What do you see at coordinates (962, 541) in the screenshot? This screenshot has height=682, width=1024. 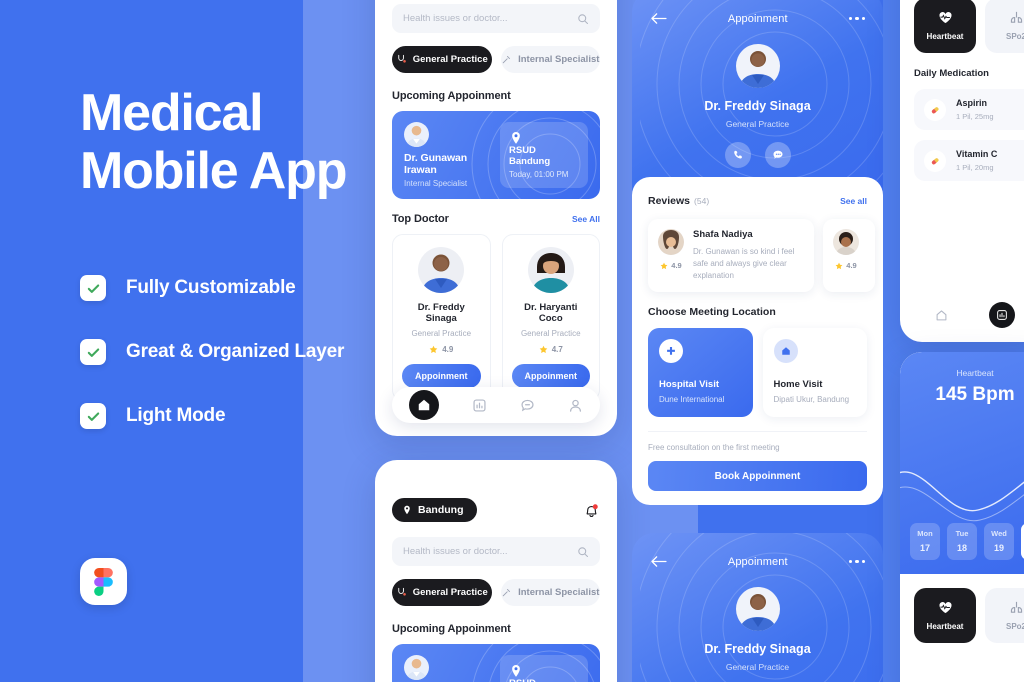 I see `day-chip-tue: Tue 18` at bounding box center [962, 541].